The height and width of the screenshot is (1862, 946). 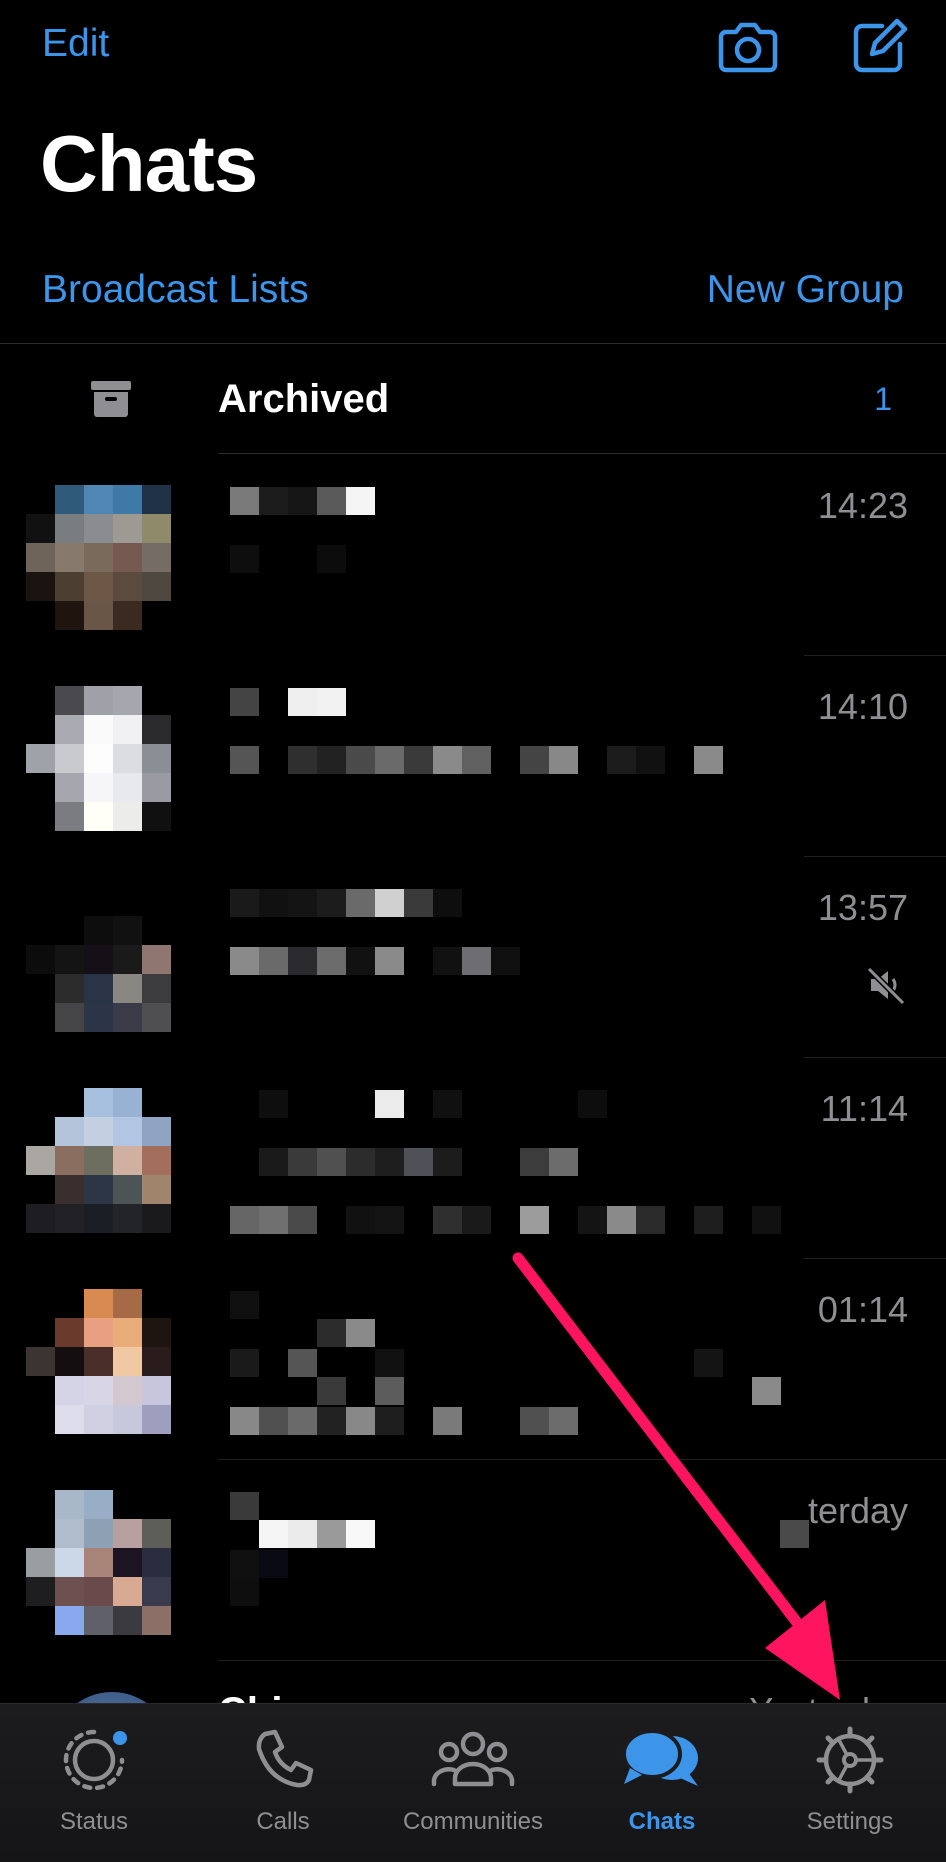 I want to click on tab-settings: Settings, so click(x=850, y=1779).